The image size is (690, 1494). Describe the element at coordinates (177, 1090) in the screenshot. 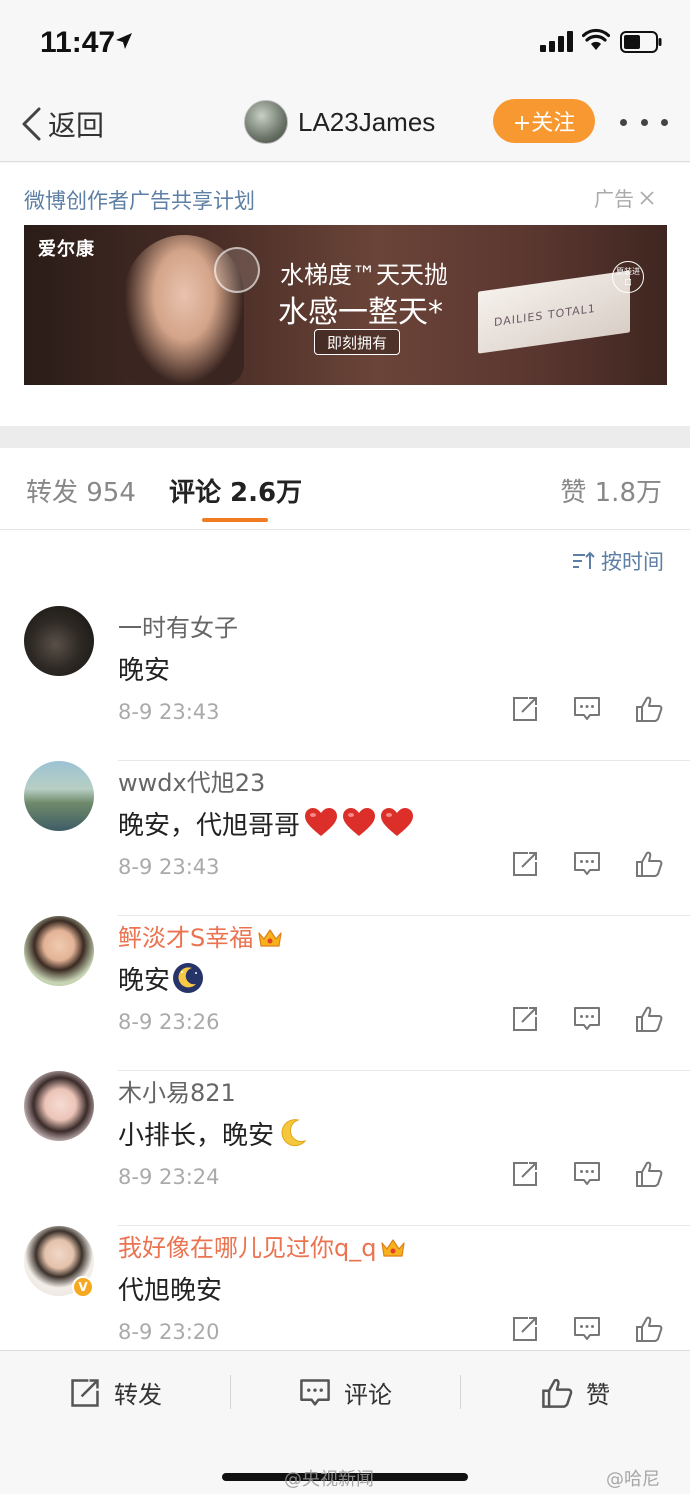

I see `comment-username: 木小易821` at that location.